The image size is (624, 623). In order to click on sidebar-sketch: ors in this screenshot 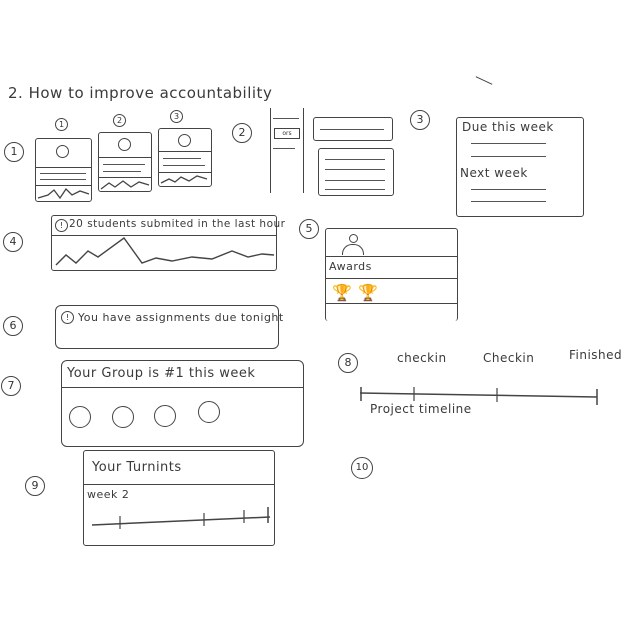, I will do `click(287, 150)`.